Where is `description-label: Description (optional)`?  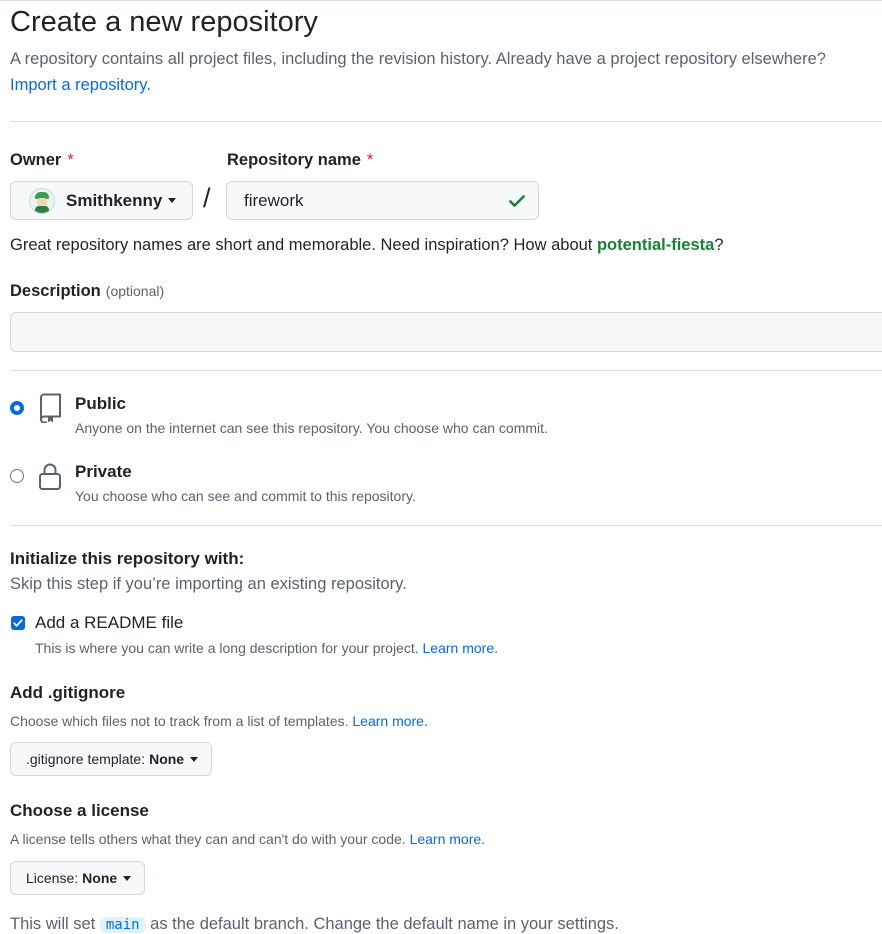
description-label: Description (optional) is located at coordinates (87, 291).